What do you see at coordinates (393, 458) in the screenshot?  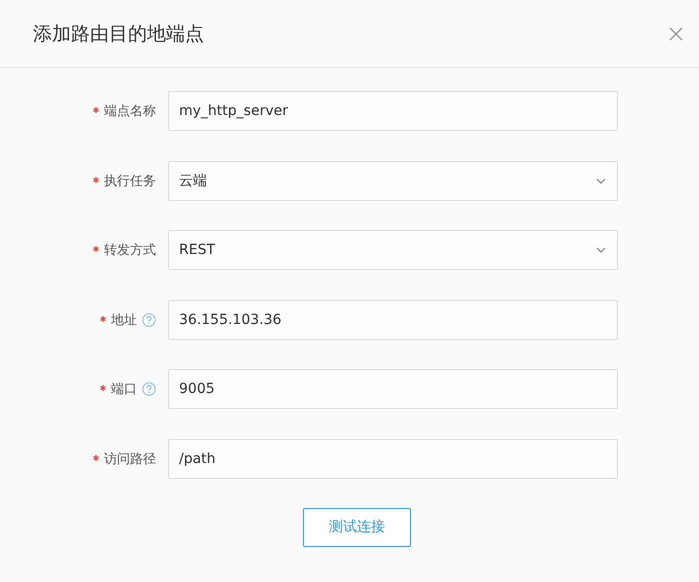 I see `input-field: /path` at bounding box center [393, 458].